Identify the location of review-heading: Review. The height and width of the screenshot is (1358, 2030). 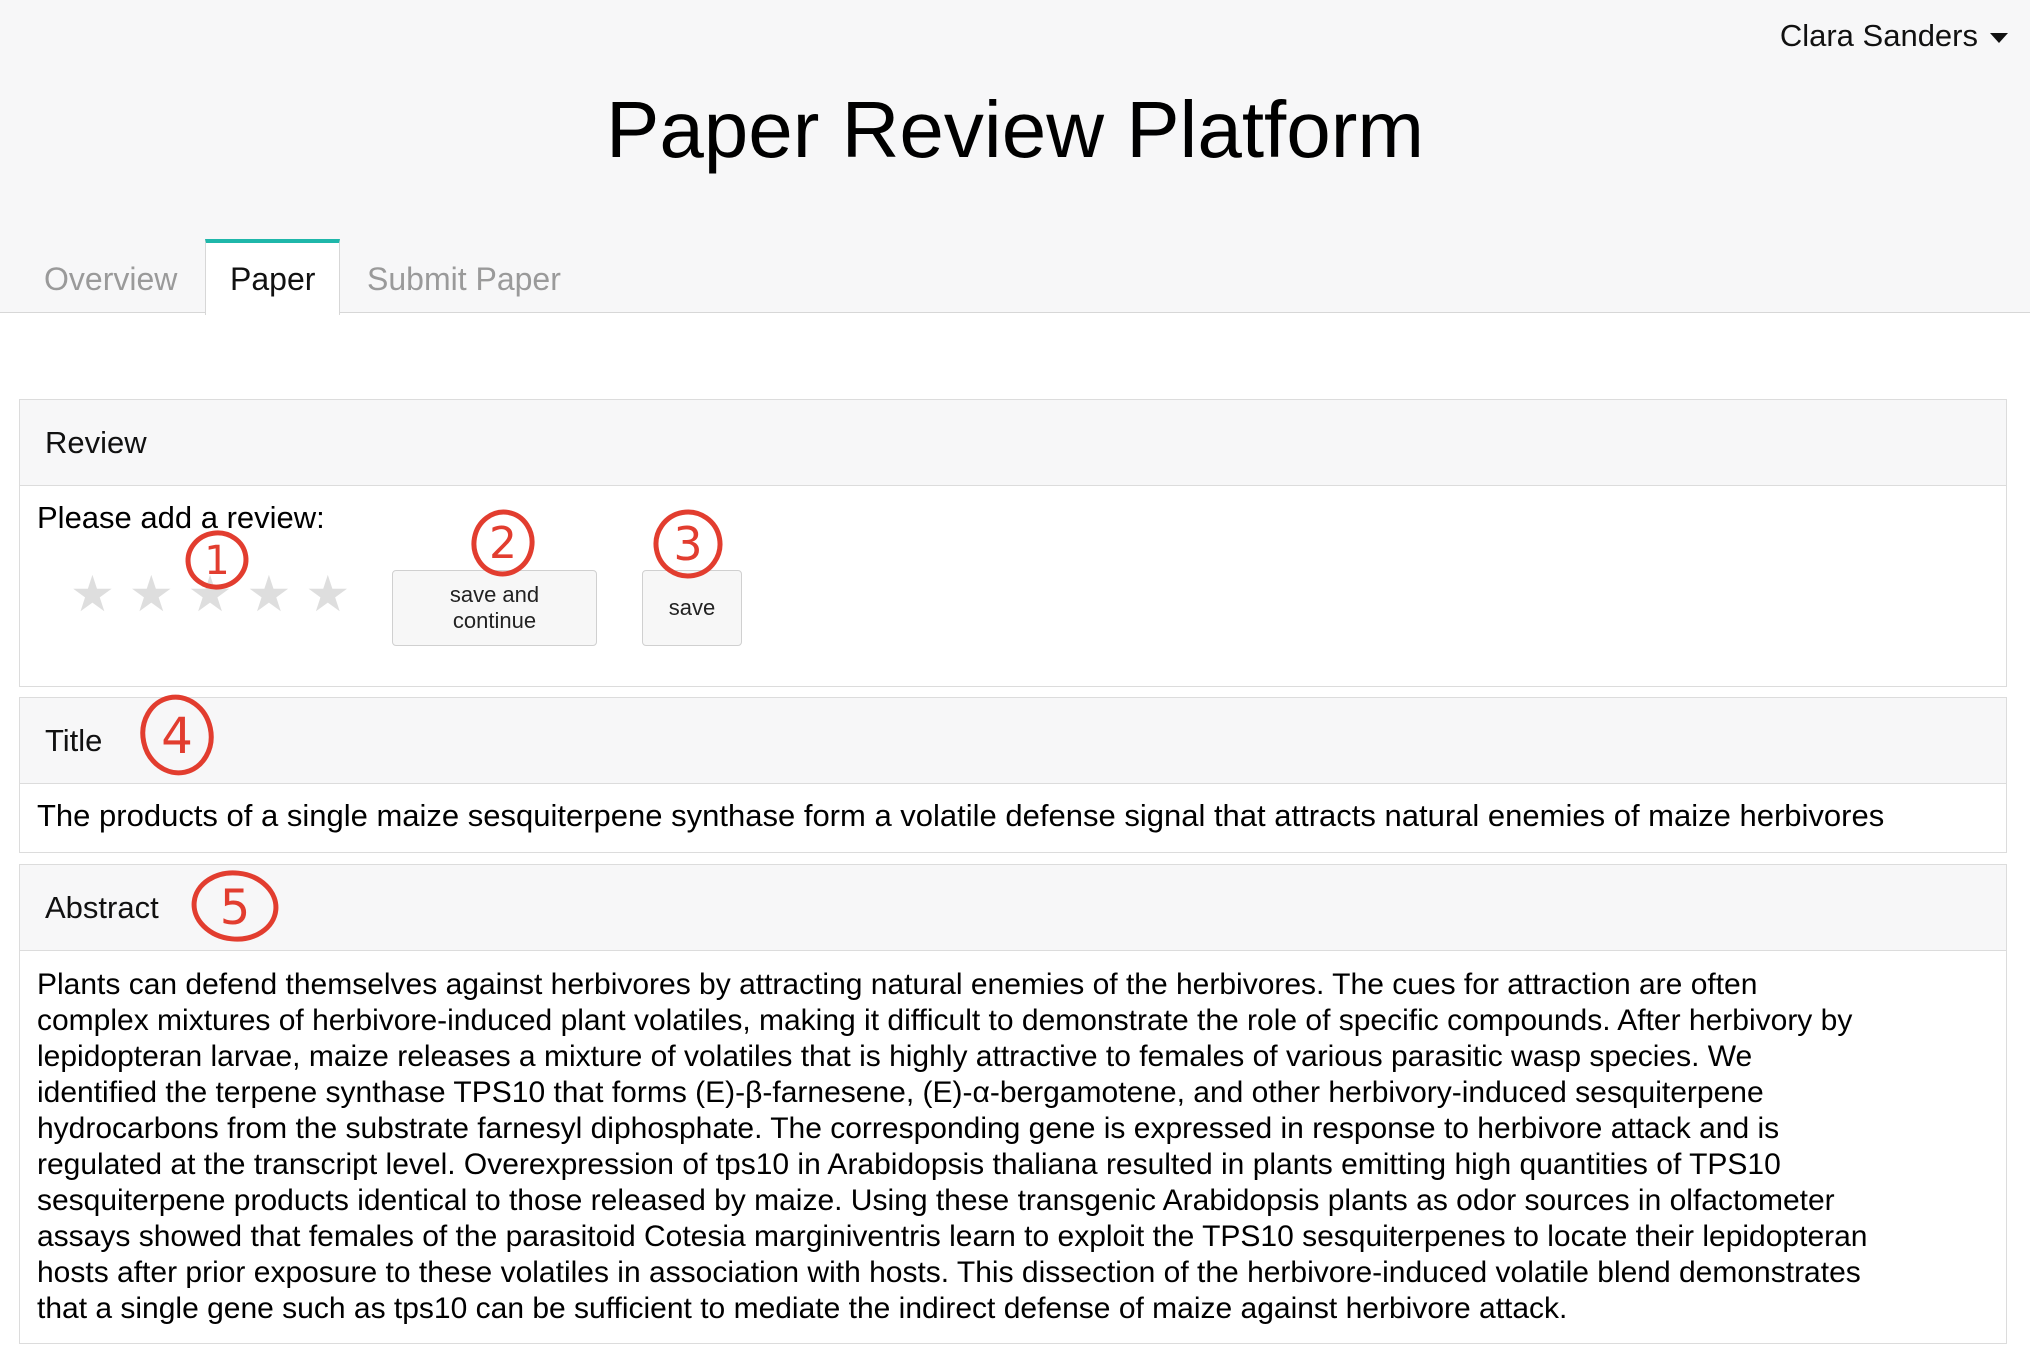
(1013, 443).